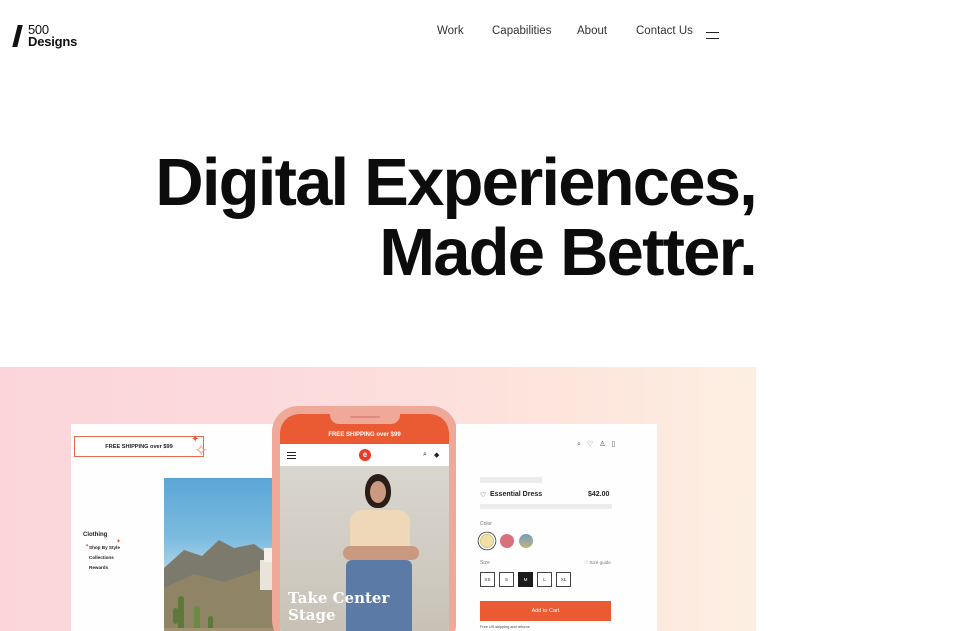 This screenshot has width=963, height=631. What do you see at coordinates (485, 563) in the screenshot?
I see `size-label: Size` at bounding box center [485, 563].